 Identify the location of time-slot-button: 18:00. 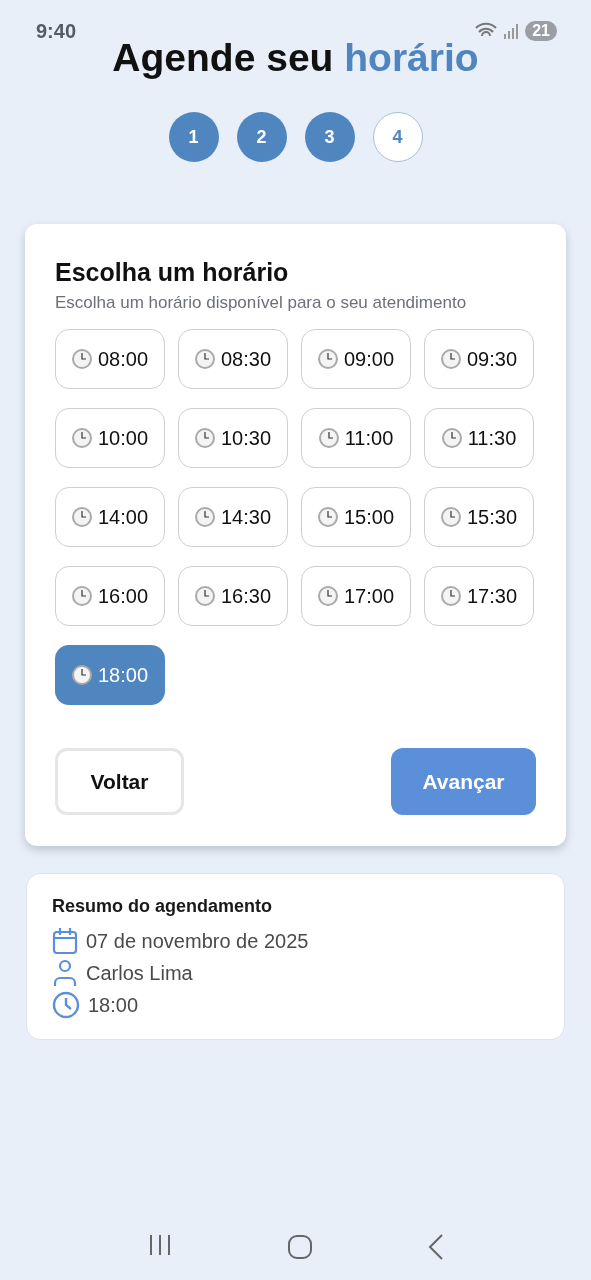
(110, 675).